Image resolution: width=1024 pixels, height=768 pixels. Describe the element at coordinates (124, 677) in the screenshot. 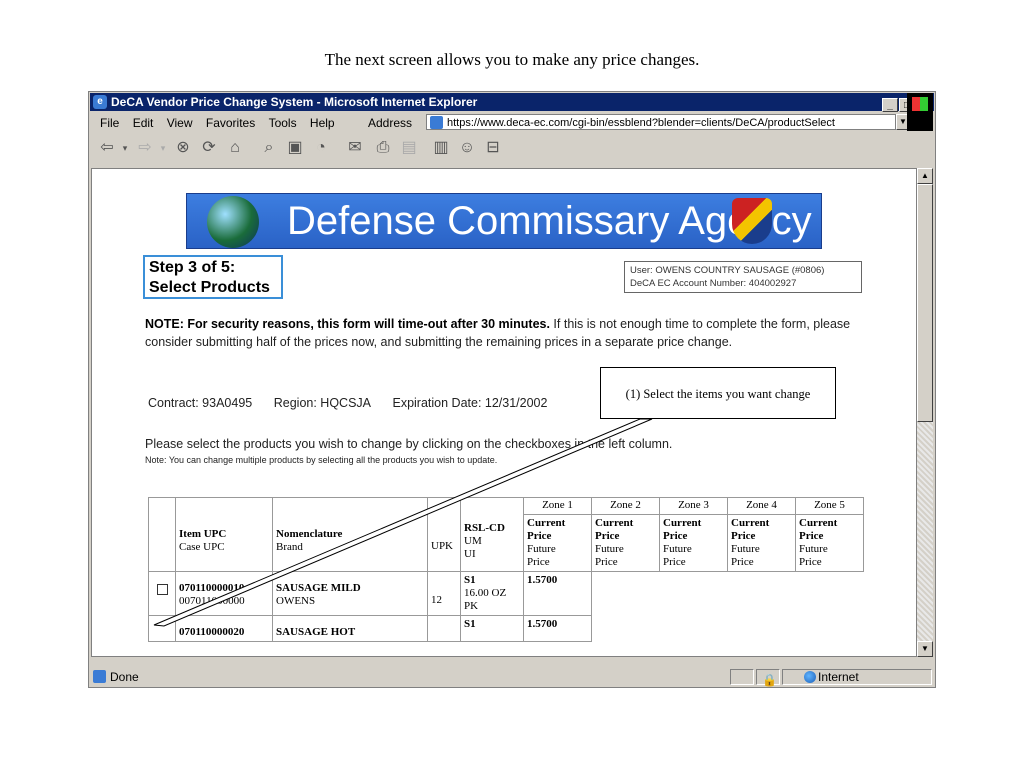

I see `status-text: Done` at that location.